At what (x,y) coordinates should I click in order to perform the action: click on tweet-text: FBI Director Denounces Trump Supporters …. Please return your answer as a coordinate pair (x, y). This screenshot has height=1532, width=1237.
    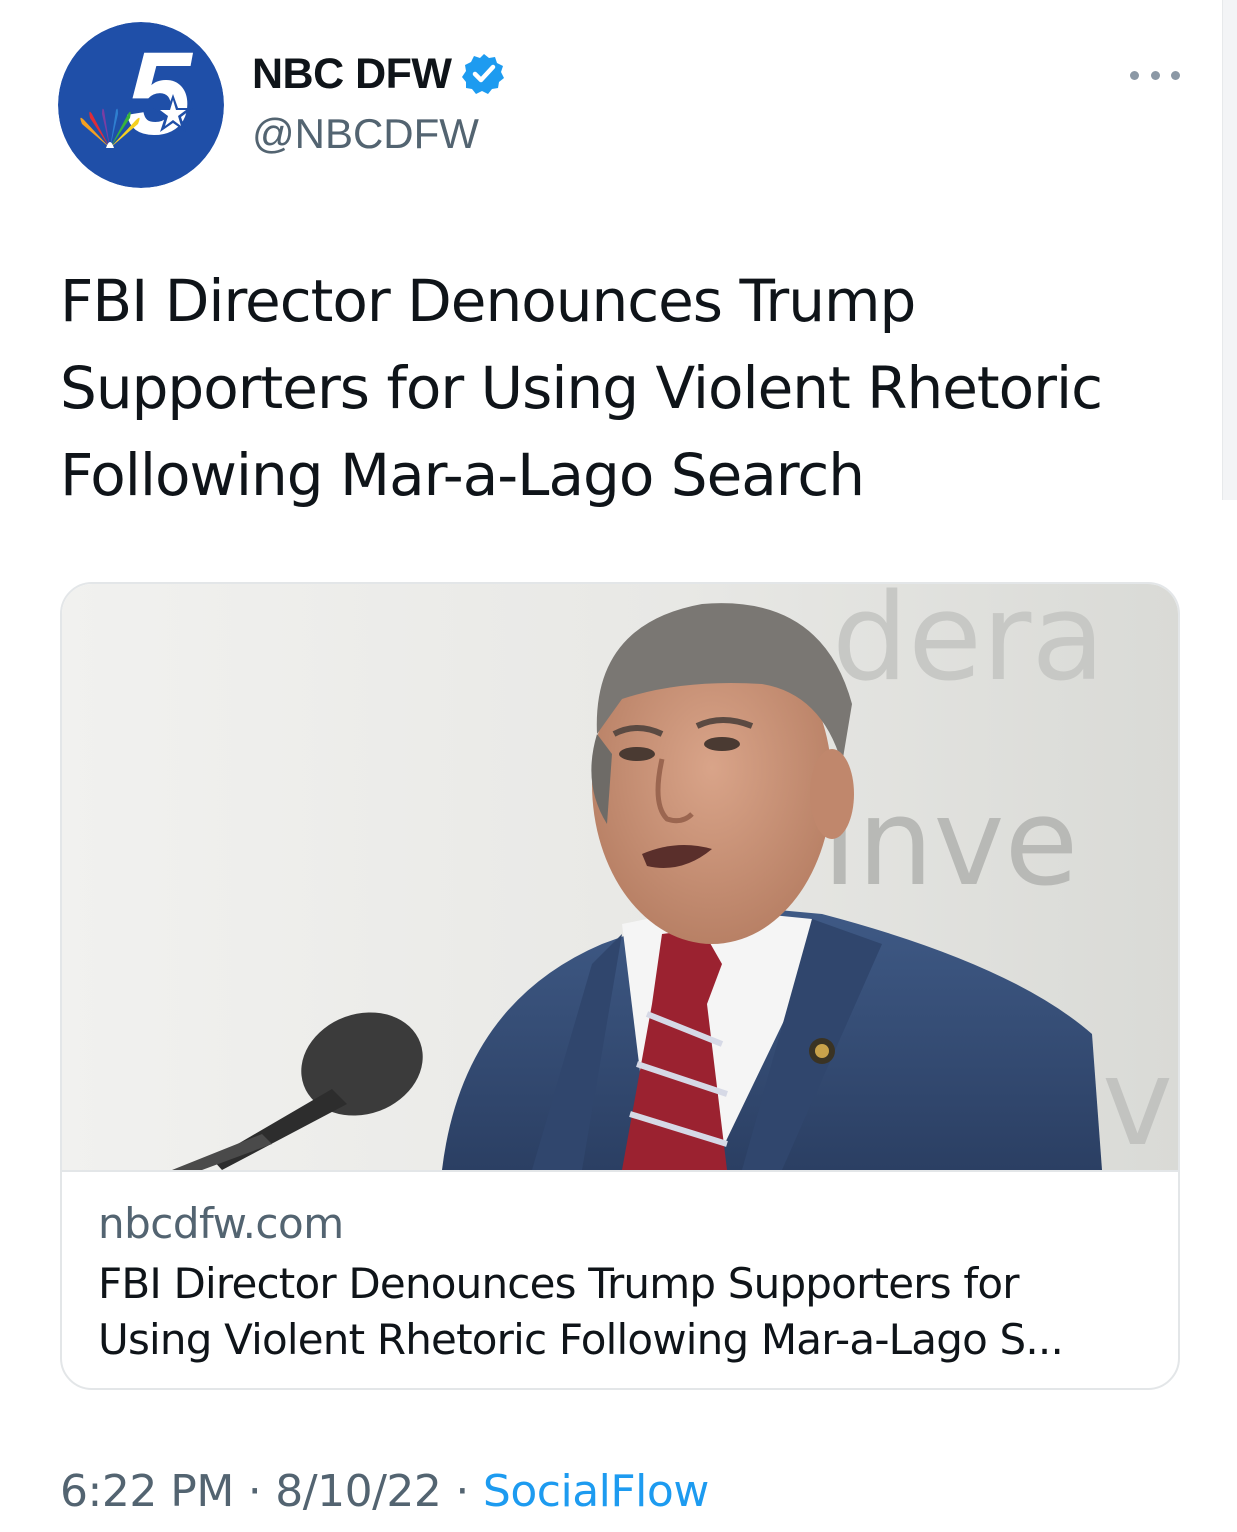
    Looking at the image, I should click on (581, 388).